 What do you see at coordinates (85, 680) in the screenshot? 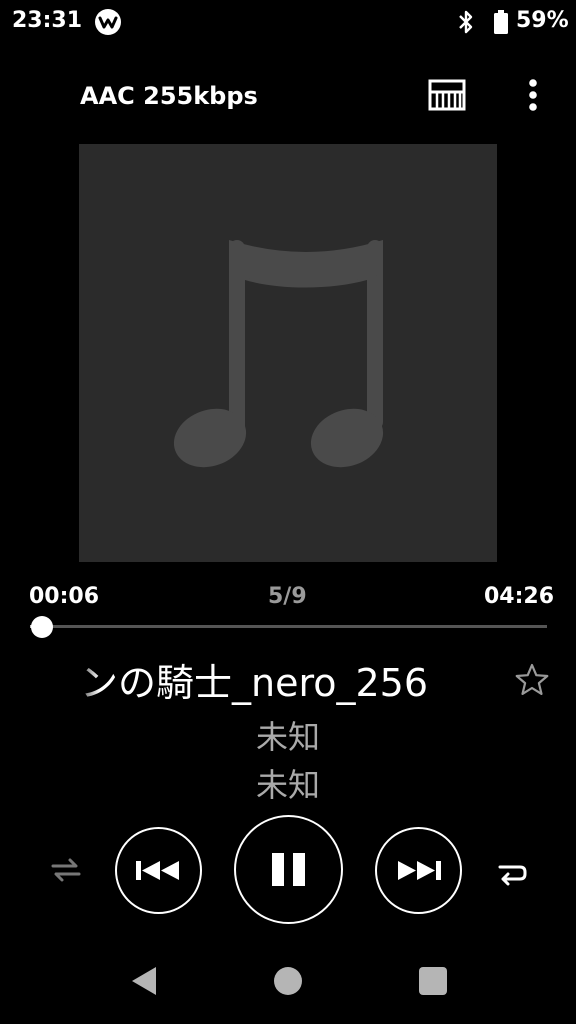
I see `title-fade` at bounding box center [85, 680].